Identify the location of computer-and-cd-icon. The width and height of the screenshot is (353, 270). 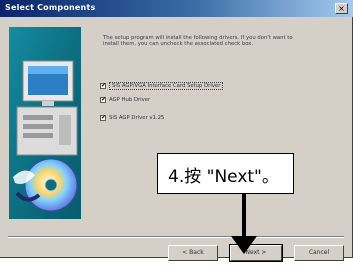
(45, 123).